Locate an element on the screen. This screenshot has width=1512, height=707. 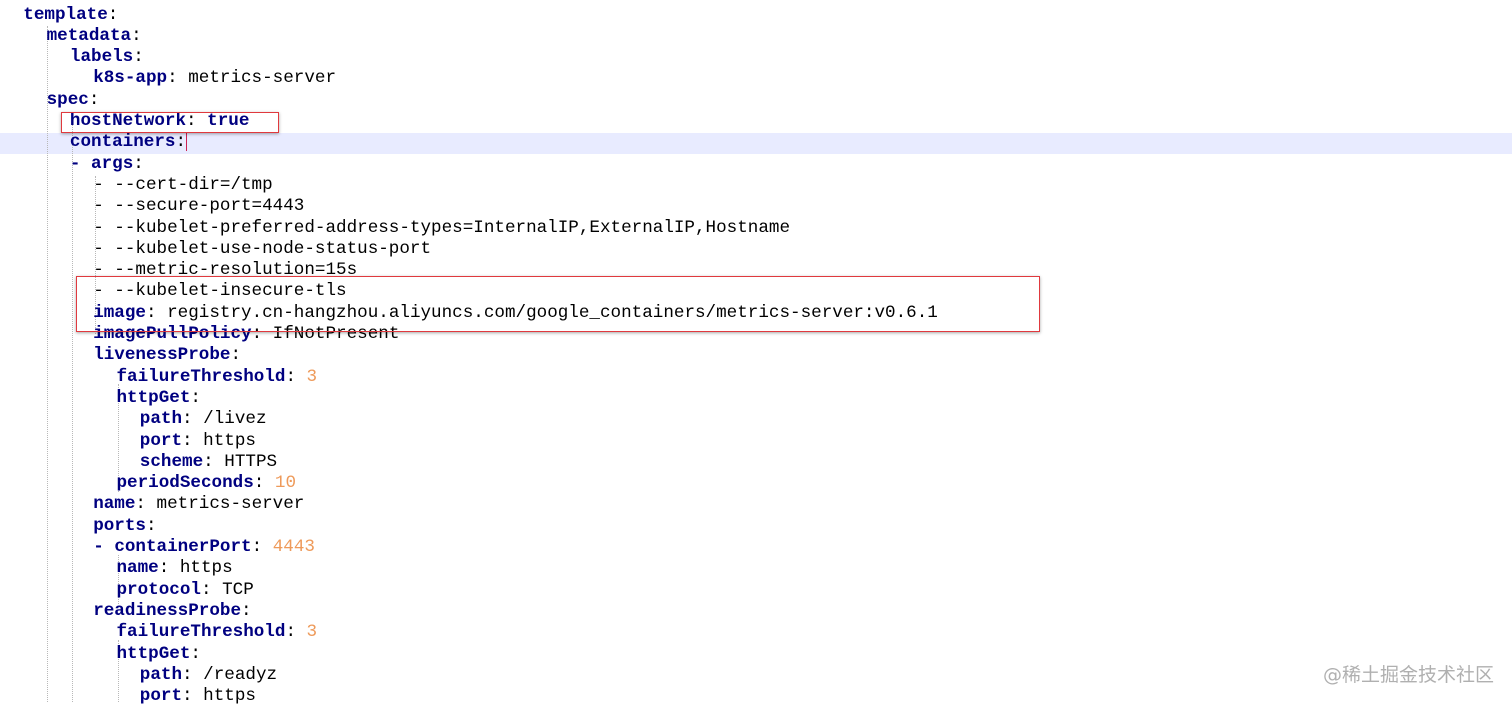
yaml-value: - --cert-dir=/tmp is located at coordinates (183, 184).